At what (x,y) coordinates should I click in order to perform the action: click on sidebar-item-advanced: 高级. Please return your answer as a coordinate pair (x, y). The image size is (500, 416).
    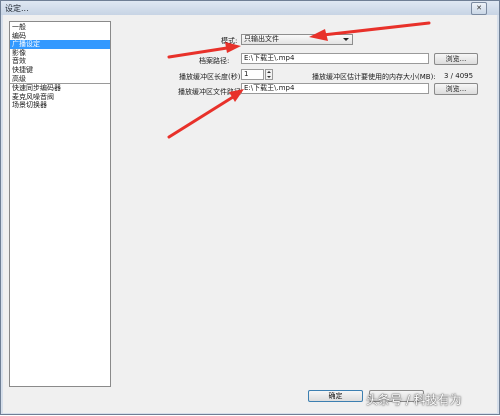
    Looking at the image, I should click on (60, 79).